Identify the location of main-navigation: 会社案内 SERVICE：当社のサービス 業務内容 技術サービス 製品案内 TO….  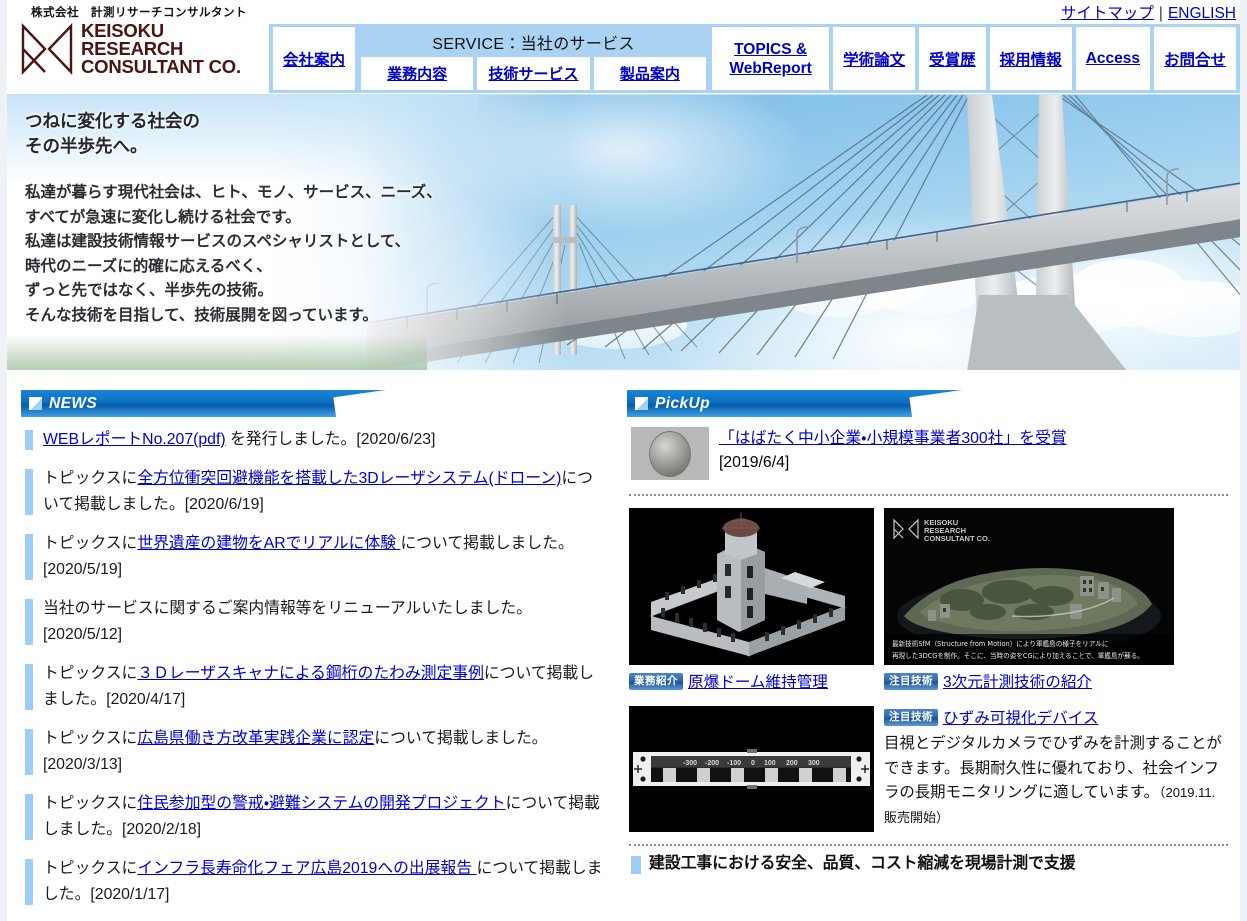
(754, 58).